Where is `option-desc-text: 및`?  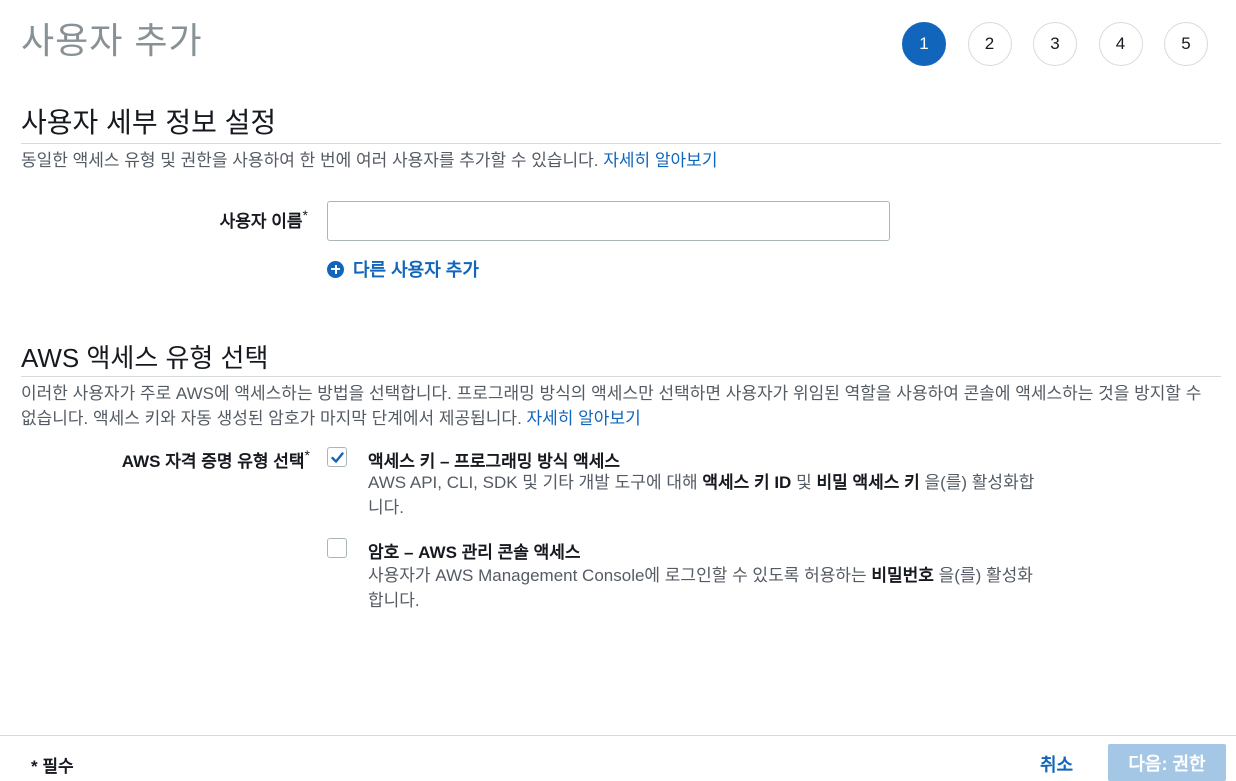 option-desc-text: 및 is located at coordinates (804, 482).